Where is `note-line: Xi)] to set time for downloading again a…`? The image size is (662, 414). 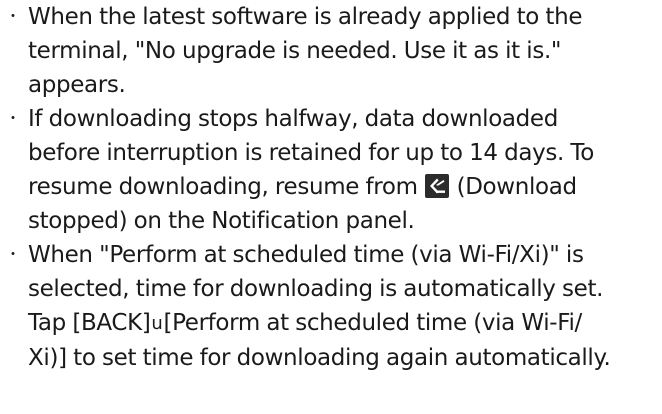
note-line: Xi)] to set time for downloading again a… is located at coordinates (319, 358).